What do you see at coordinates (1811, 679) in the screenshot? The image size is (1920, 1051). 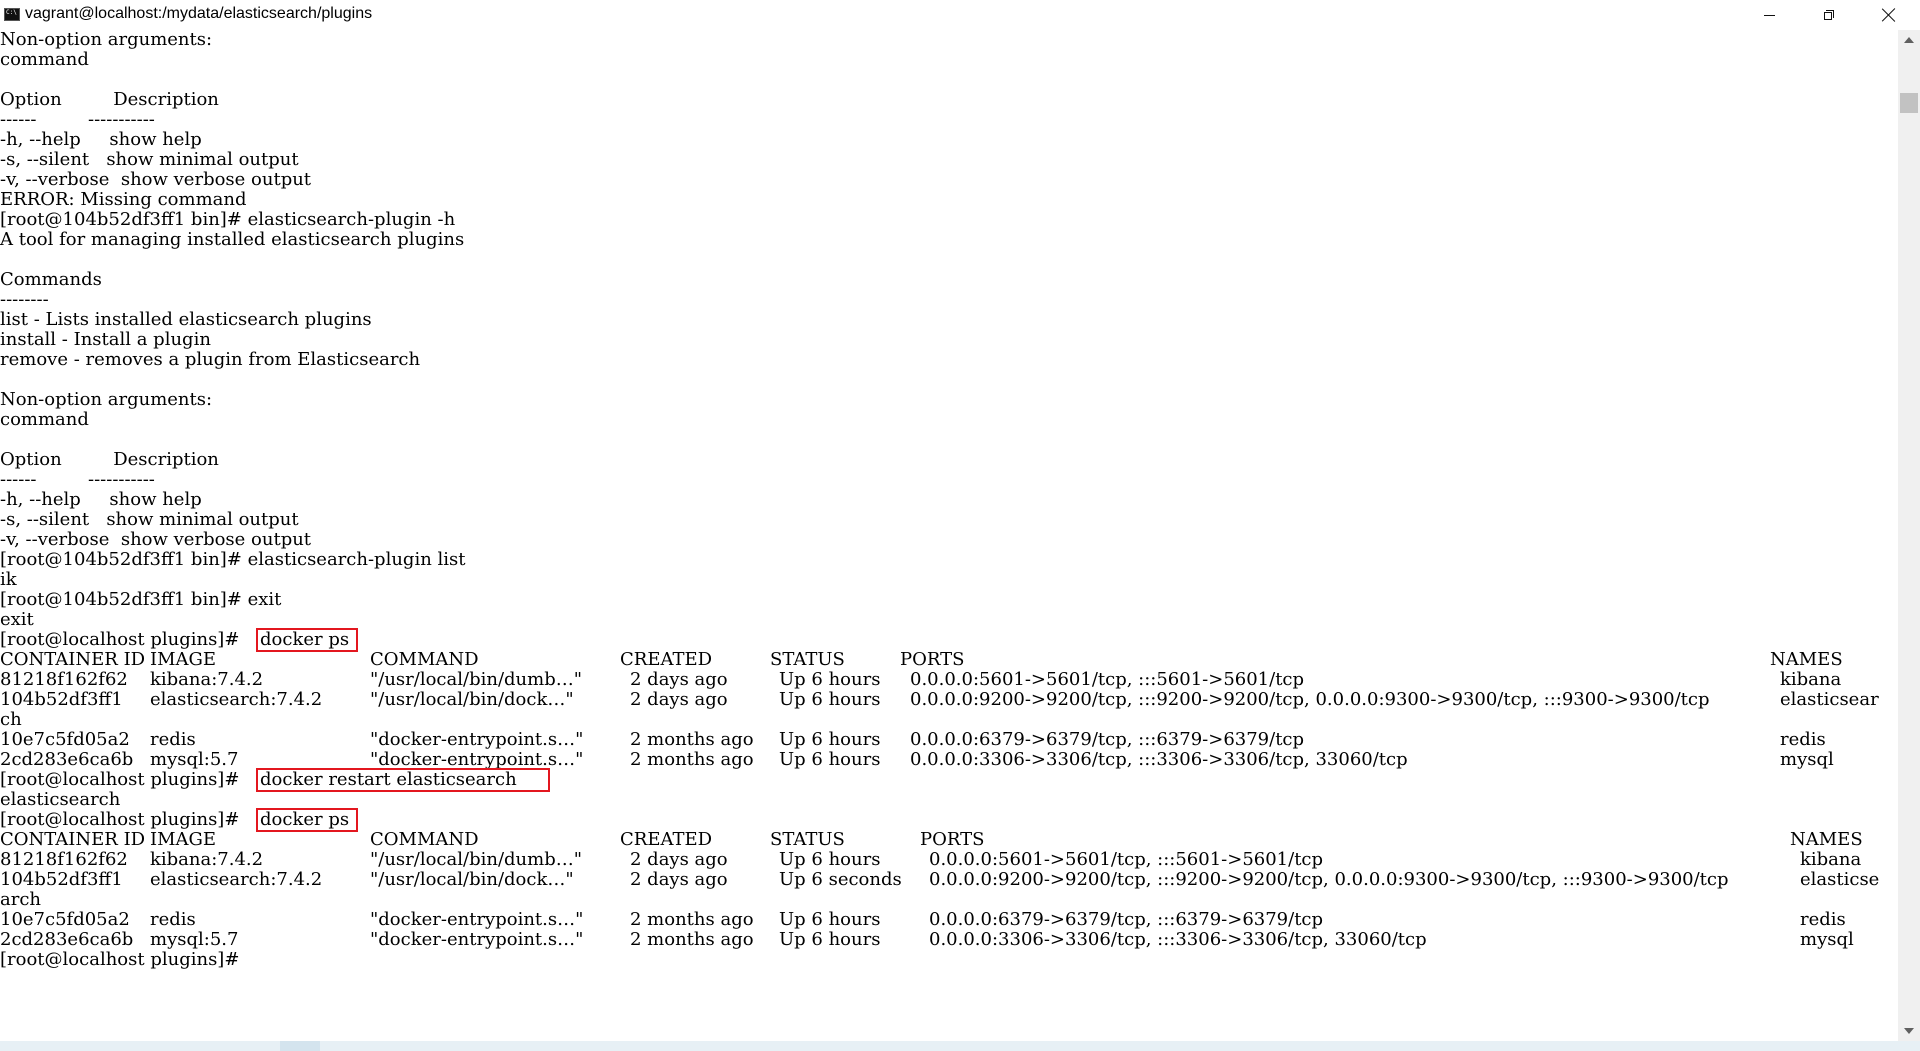 I see `table-cell-names: kibana` at bounding box center [1811, 679].